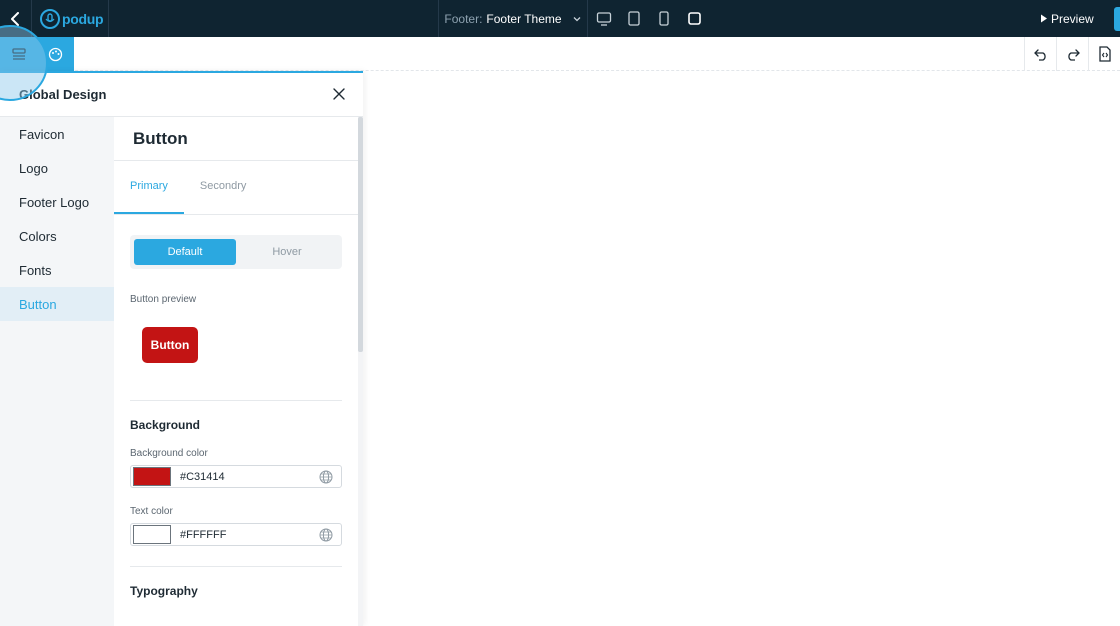 The height and width of the screenshot is (626, 1120). Describe the element at coordinates (223, 197) in the screenshot. I see `tab-secondary: Secondry` at that location.